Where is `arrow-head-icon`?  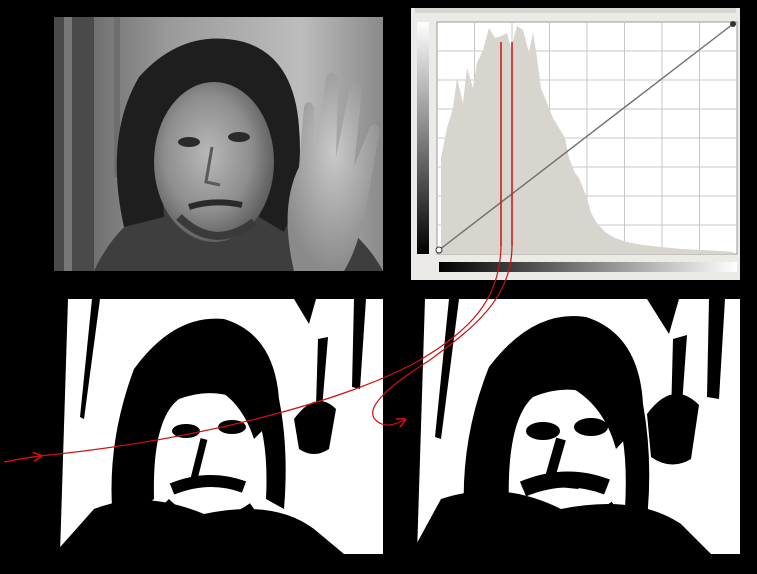 arrow-head-icon is located at coordinates (21, 459).